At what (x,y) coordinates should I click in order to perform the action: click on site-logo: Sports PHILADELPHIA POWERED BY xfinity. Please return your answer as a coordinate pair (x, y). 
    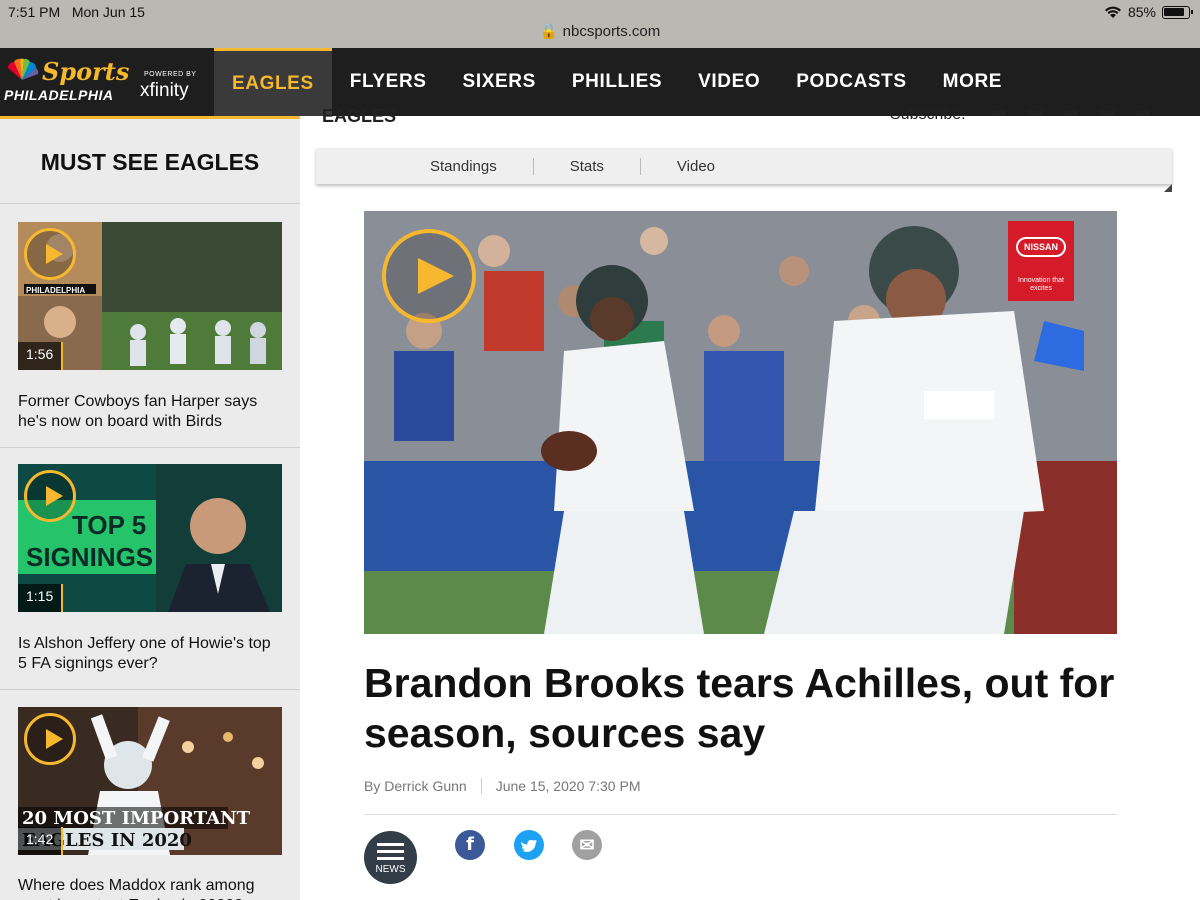
    Looking at the image, I should click on (107, 82).